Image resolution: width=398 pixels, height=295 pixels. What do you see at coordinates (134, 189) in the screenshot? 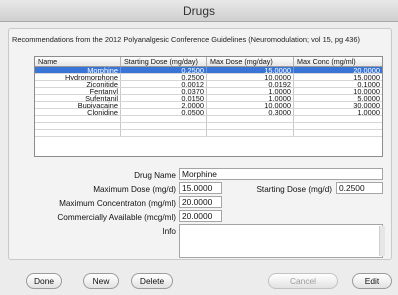
I see `max-dose-label: Maximum Dose (mg/d)` at bounding box center [134, 189].